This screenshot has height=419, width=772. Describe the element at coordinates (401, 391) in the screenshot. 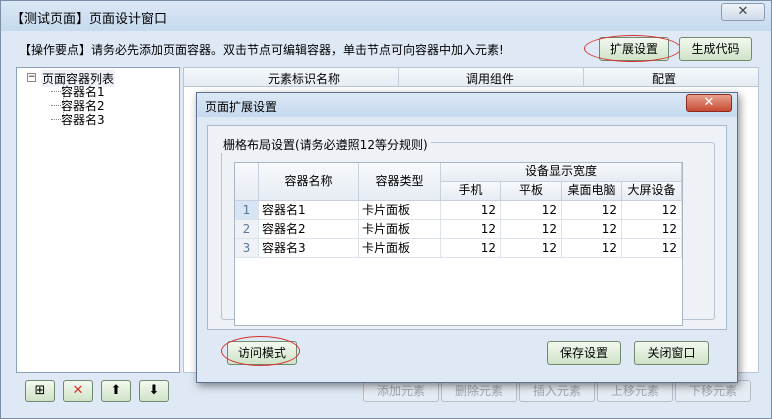

I see `add-element-button: 添加元素` at that location.